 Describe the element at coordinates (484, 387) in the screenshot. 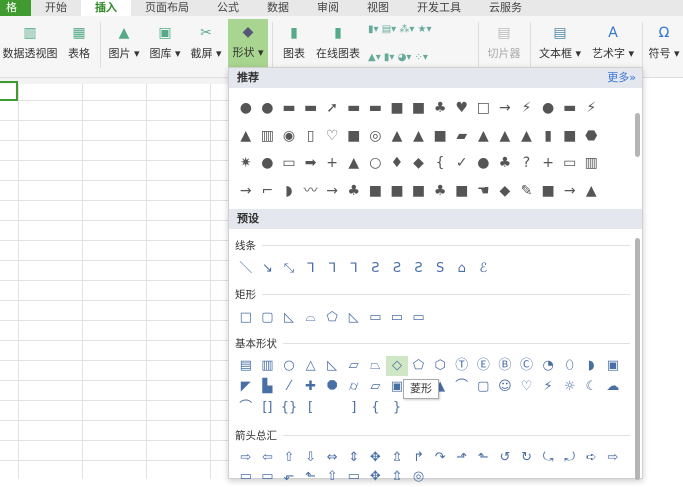

I see `shape-icon: ▢` at that location.